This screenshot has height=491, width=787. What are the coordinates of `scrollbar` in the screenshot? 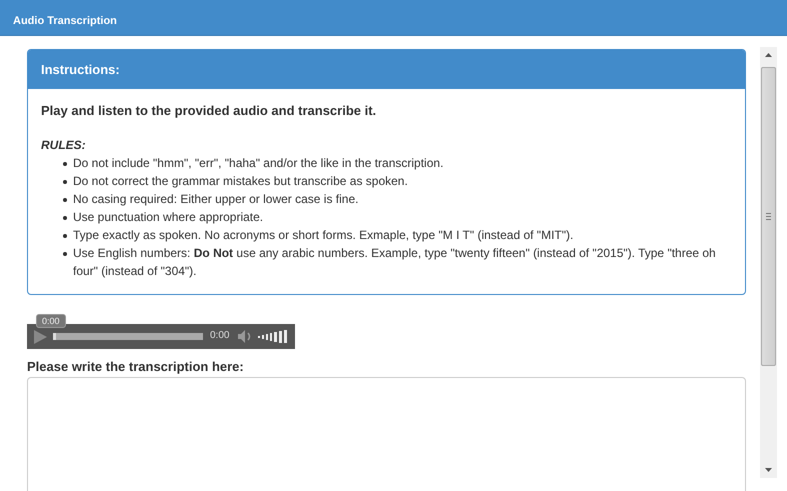 It's located at (768, 262).